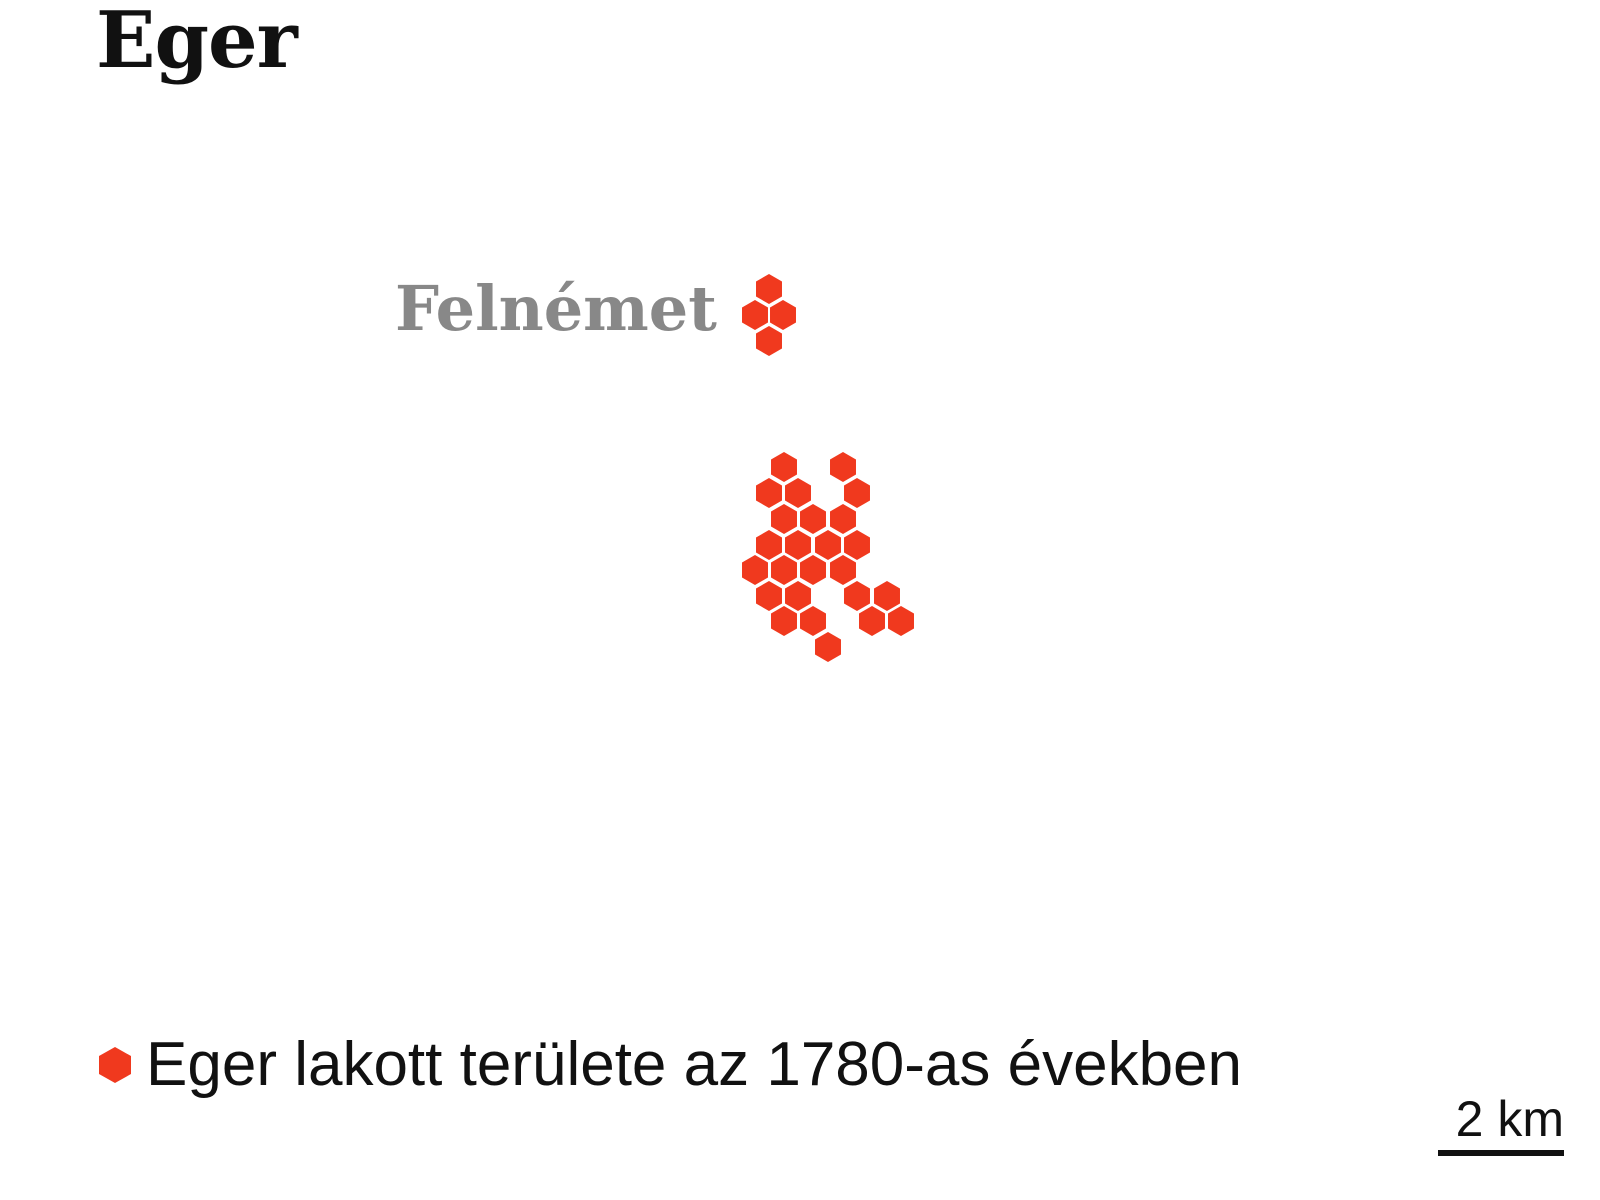 This screenshot has height=1200, width=1600. I want to click on legend-label: Eger lakott területe az 1780-as években, so click(694, 1064).